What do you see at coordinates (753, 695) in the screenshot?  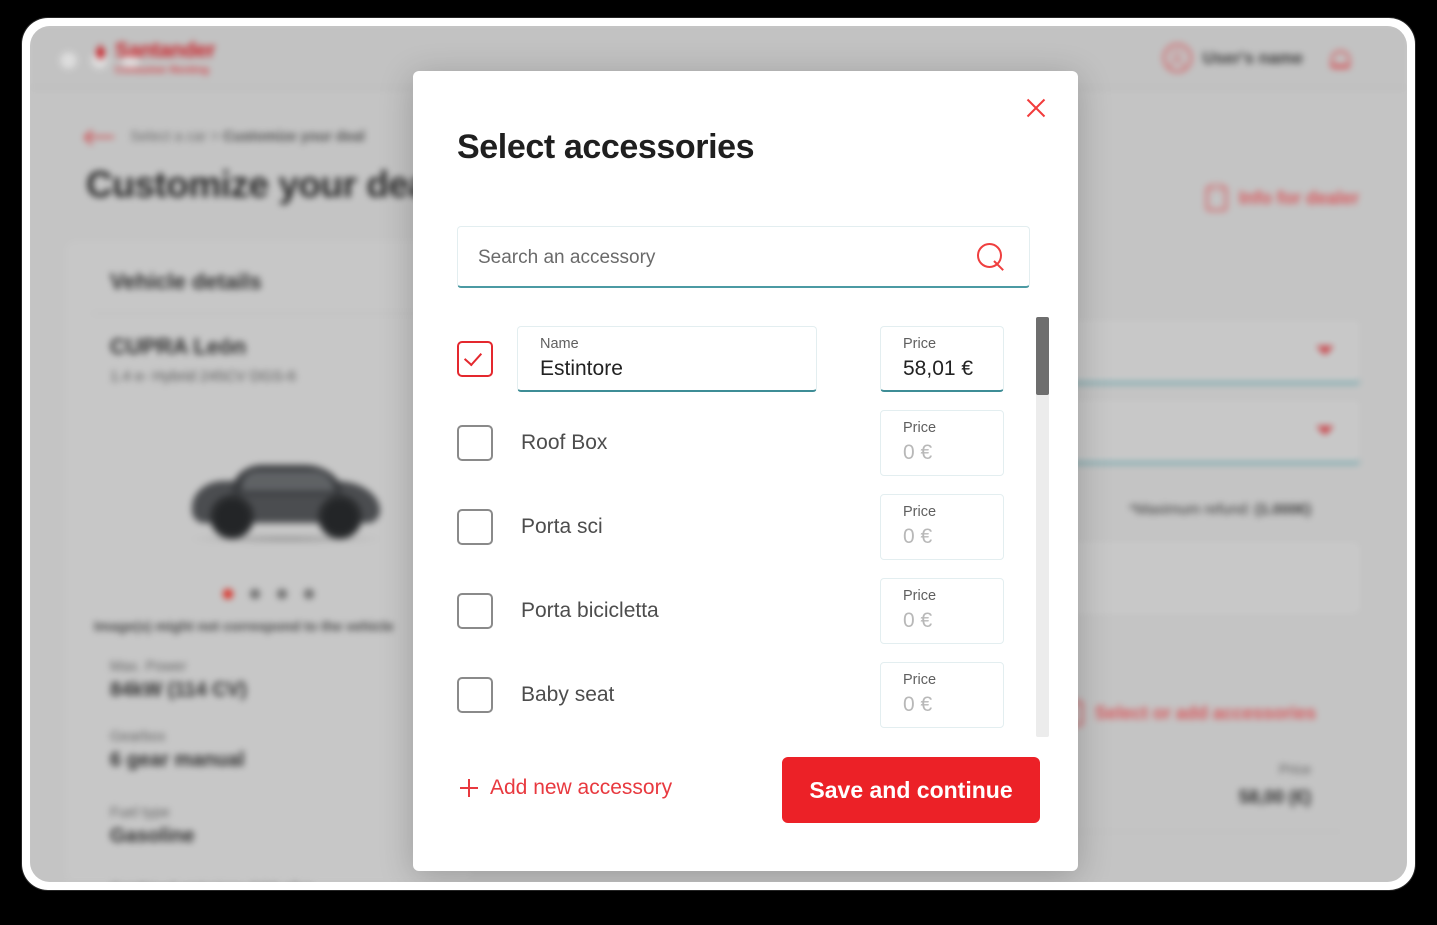 I see `accessory-row: Baby seat Price 0 €` at bounding box center [753, 695].